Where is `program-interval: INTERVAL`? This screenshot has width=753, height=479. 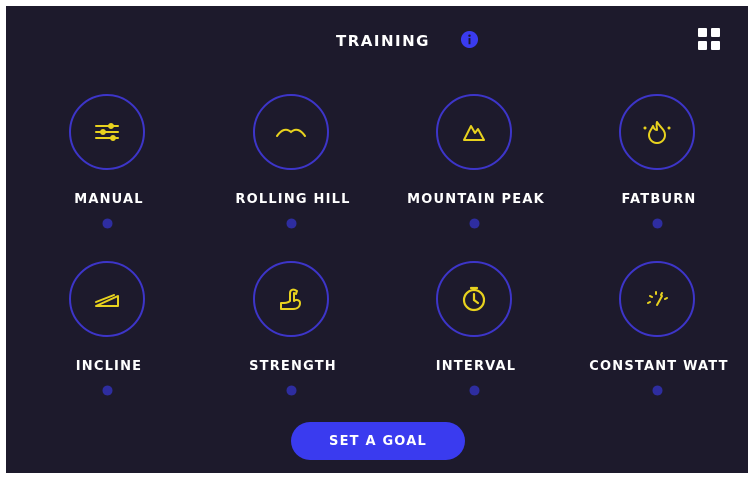
program-interval: INTERVAL is located at coordinates (476, 336).